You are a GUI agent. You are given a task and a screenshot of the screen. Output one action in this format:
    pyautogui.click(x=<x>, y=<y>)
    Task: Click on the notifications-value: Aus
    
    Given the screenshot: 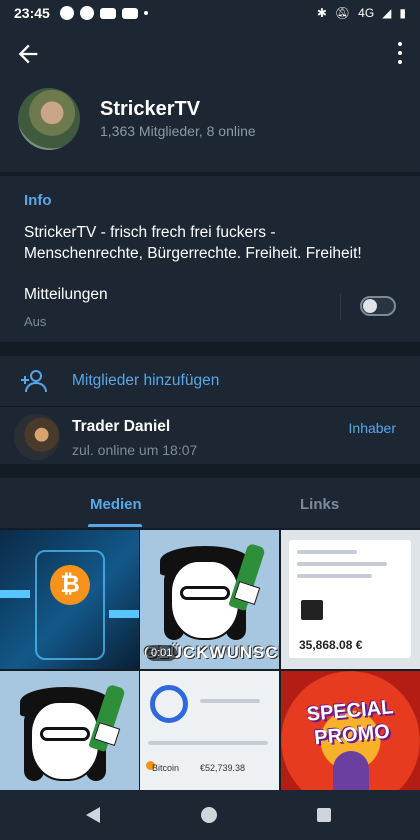 What is the action you would take?
    pyautogui.click(x=35, y=321)
    